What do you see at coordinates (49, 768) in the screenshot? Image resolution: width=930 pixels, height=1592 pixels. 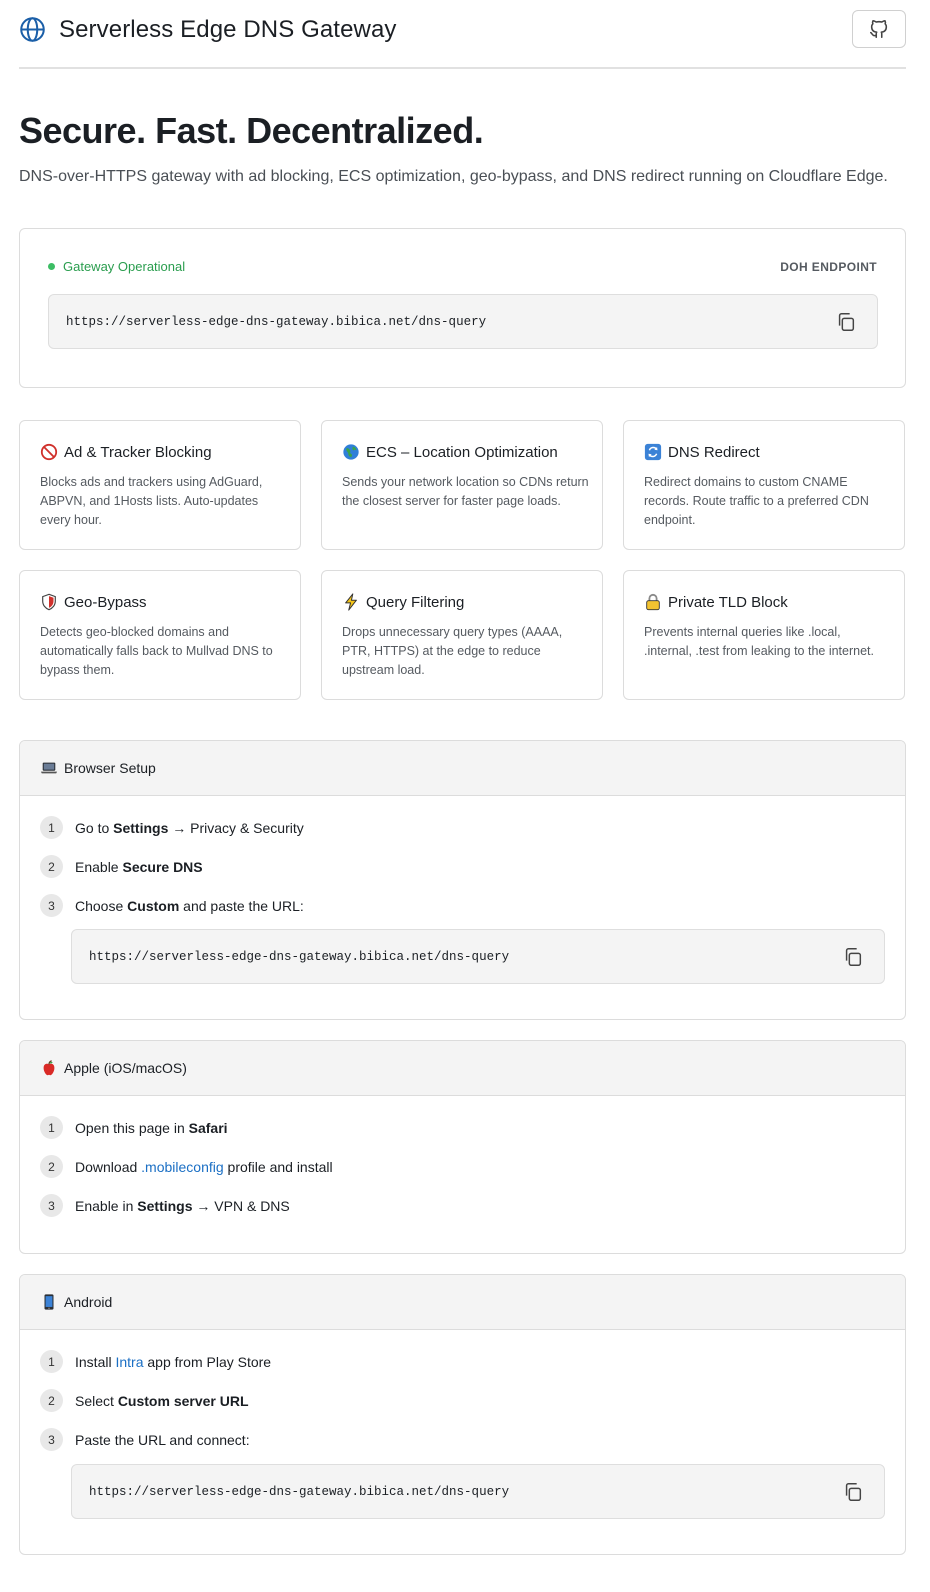 I see `laptop-icon` at bounding box center [49, 768].